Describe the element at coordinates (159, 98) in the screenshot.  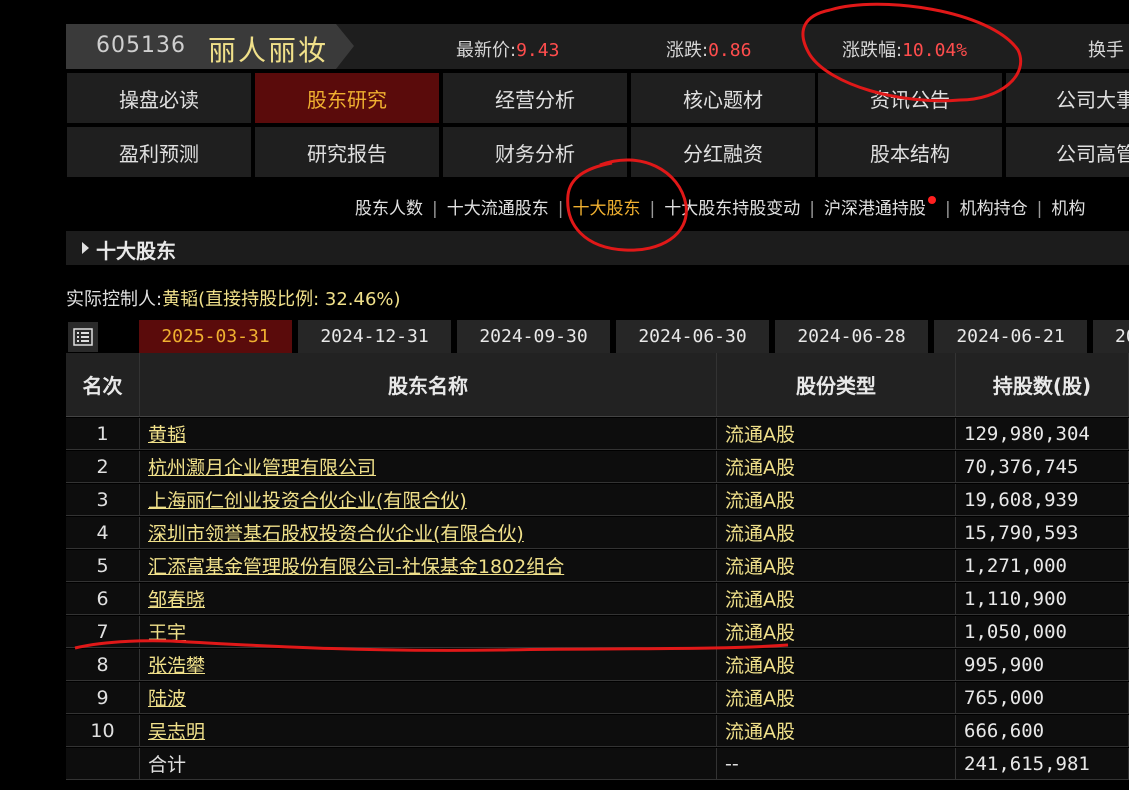
I see `nav-tab-trading-guide: 操盘必读` at that location.